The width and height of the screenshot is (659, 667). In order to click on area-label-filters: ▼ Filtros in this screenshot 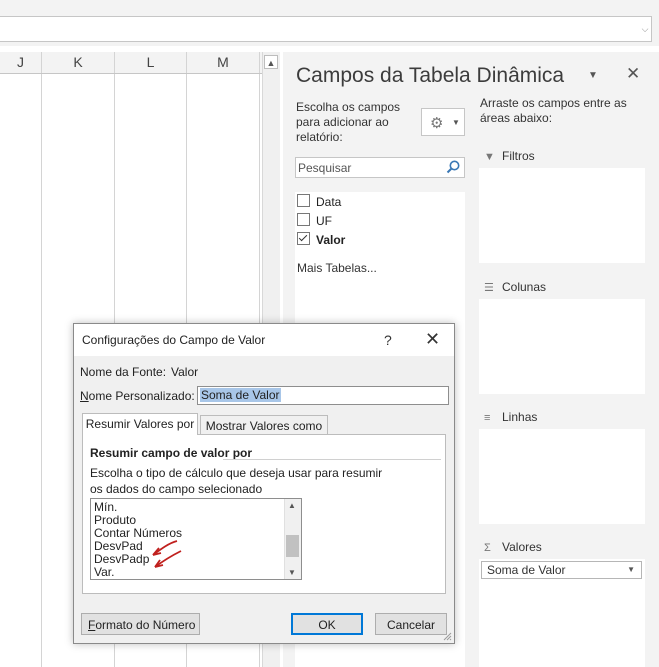, I will do `click(509, 156)`.